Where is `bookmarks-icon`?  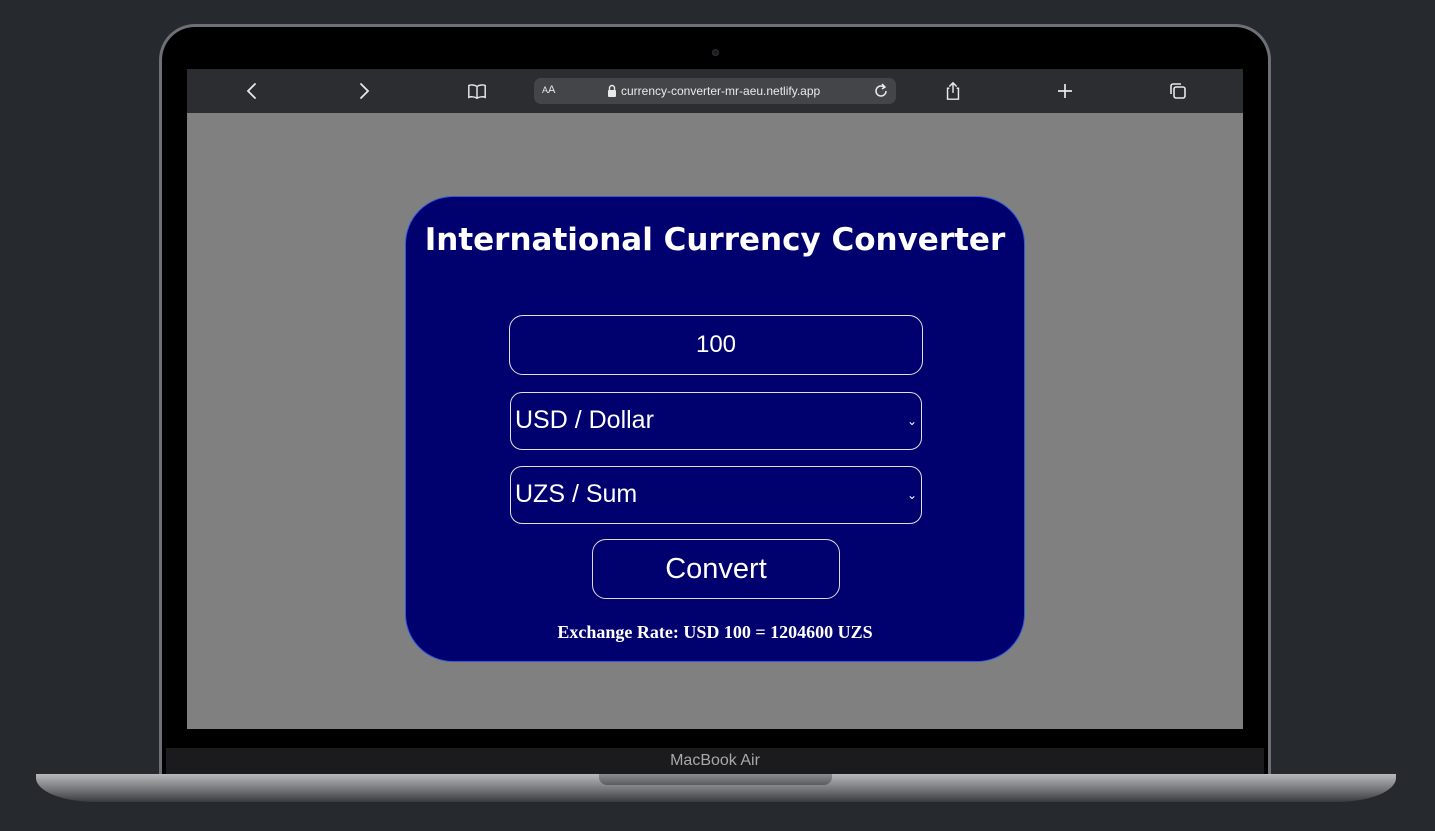 bookmarks-icon is located at coordinates (477, 91).